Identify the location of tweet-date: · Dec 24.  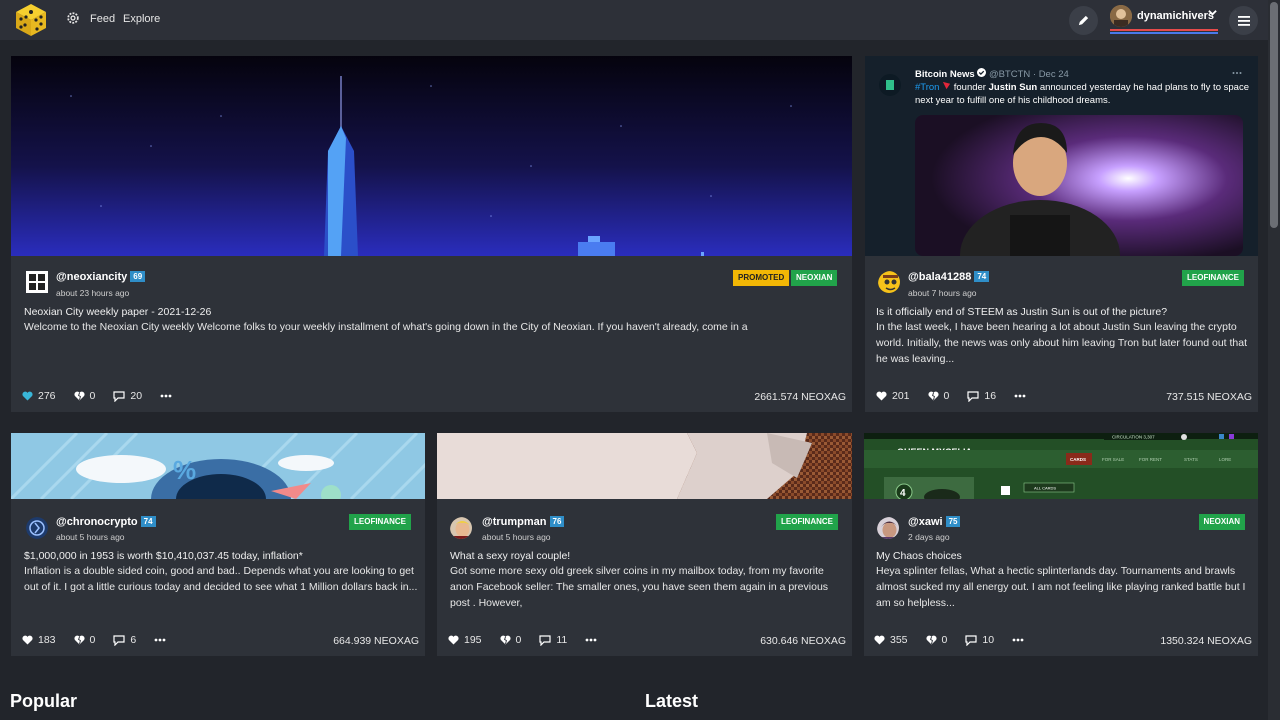
(1050, 74).